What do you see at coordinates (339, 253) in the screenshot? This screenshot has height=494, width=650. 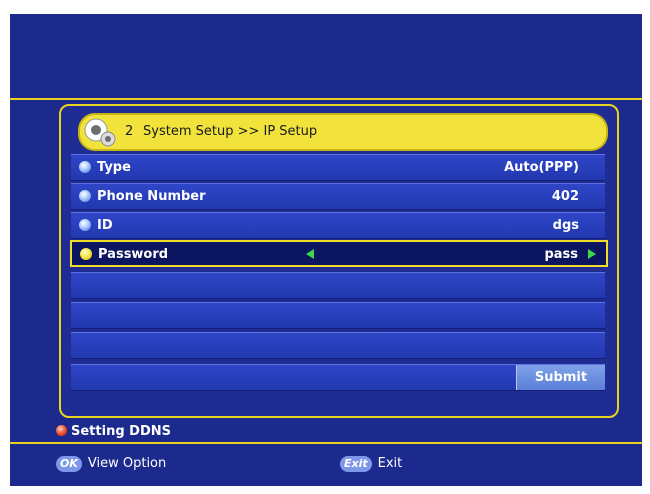 I see `row-password: Password pass` at bounding box center [339, 253].